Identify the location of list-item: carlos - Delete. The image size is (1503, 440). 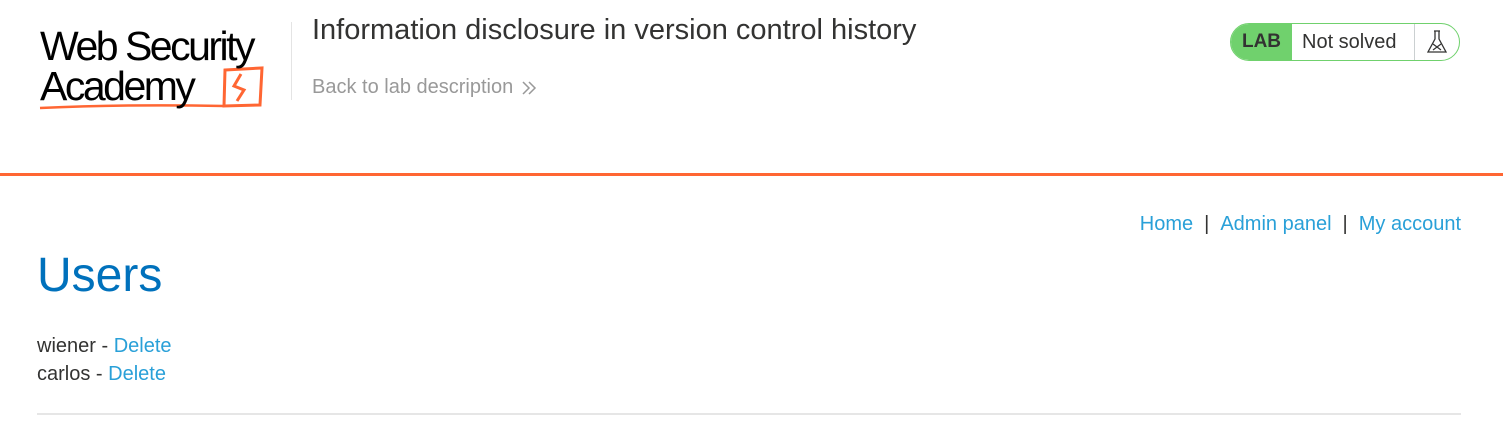
(104, 374).